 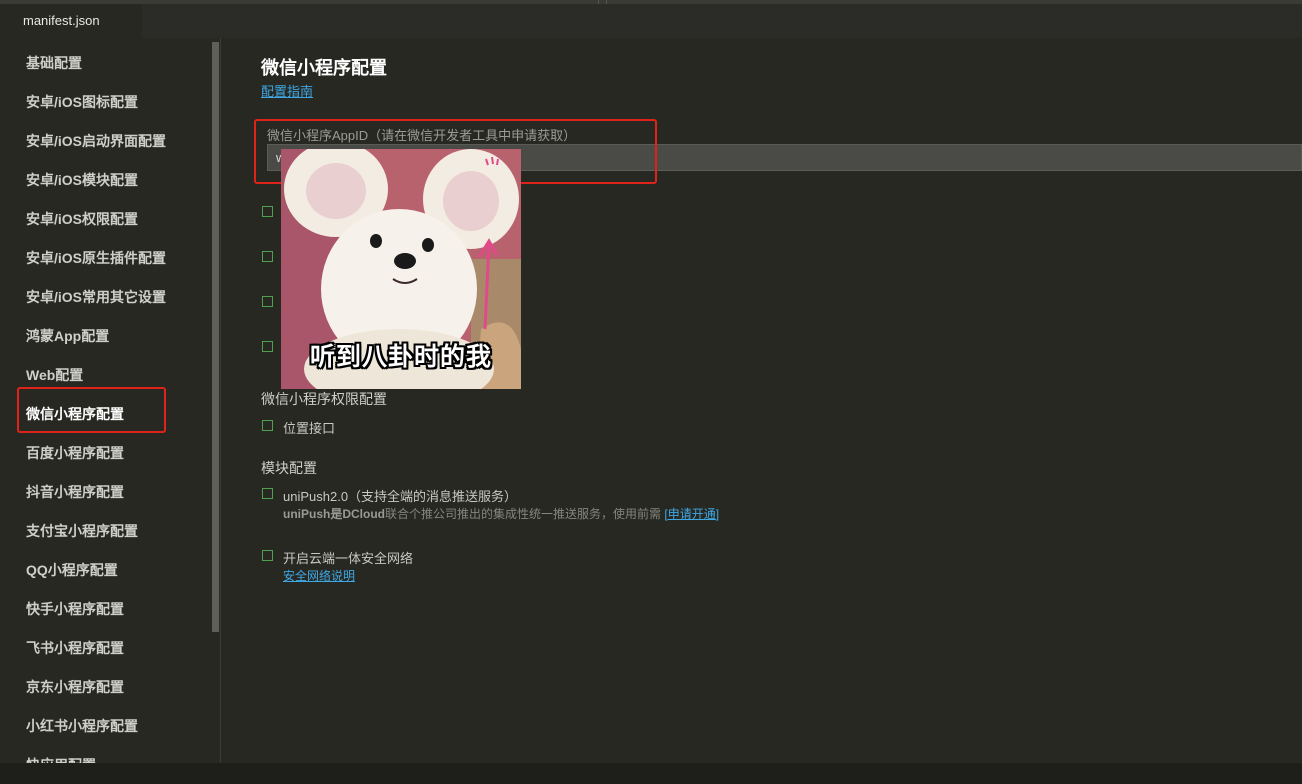 I want to click on sidebar-item-app-icon: 安卓/iOS图标配置, so click(x=82, y=102).